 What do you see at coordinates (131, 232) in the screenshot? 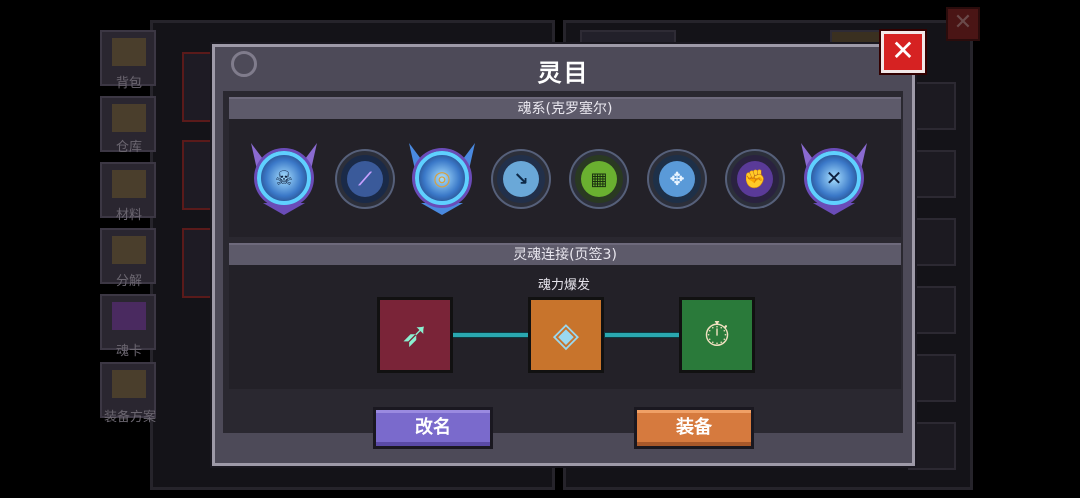
I see `background-sidebar: 背包 仓库 材料 分解 魂卡 装备方案` at bounding box center [131, 232].